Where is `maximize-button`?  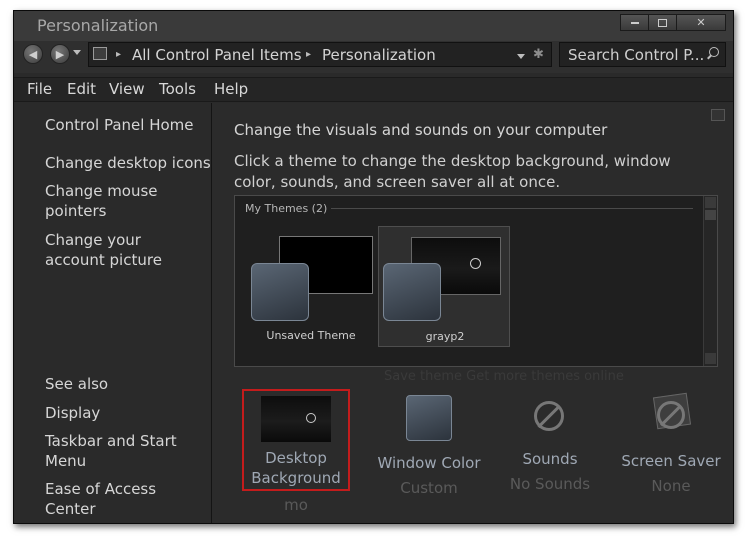 maximize-button is located at coordinates (662, 22).